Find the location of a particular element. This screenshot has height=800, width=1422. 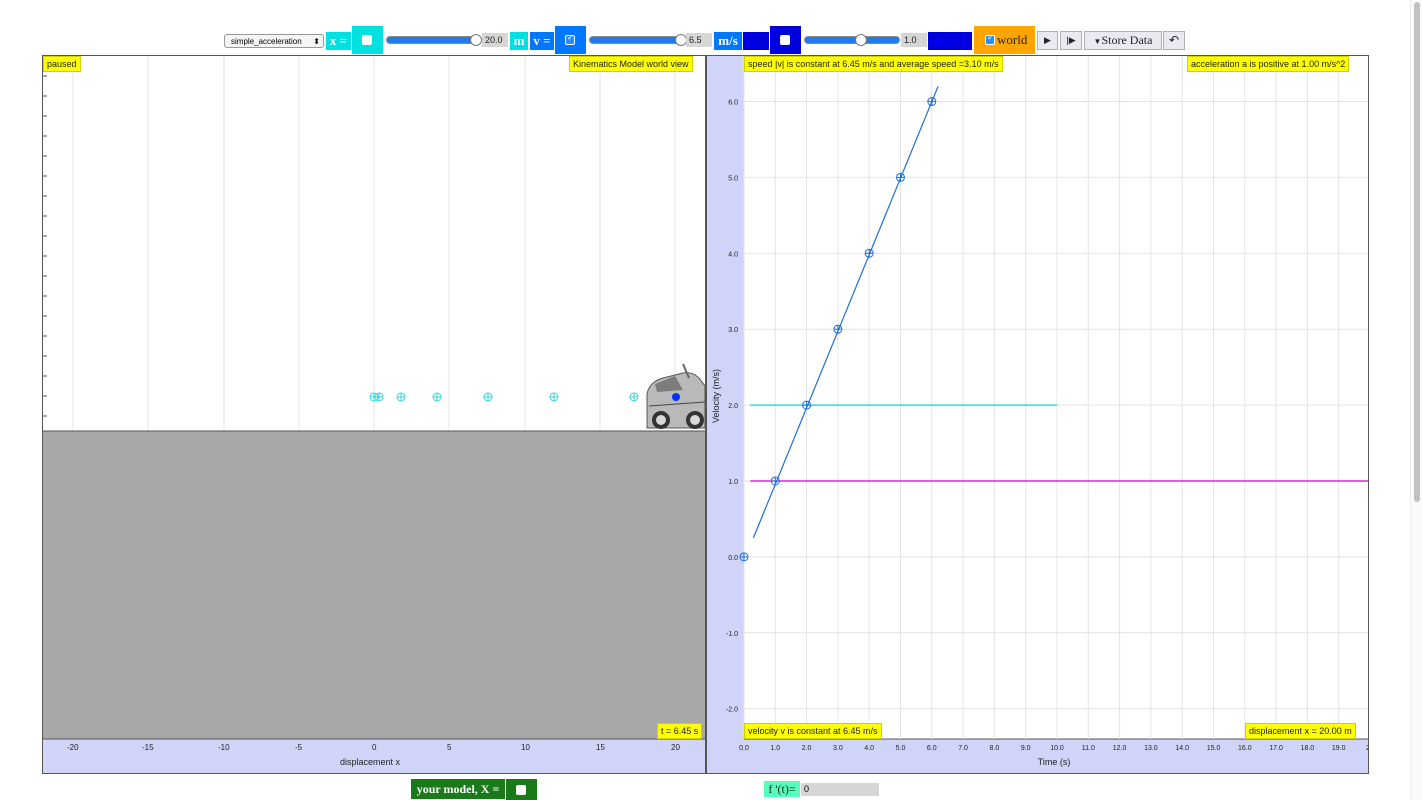

a-unit: m/s^2 is located at coordinates (950, 41).